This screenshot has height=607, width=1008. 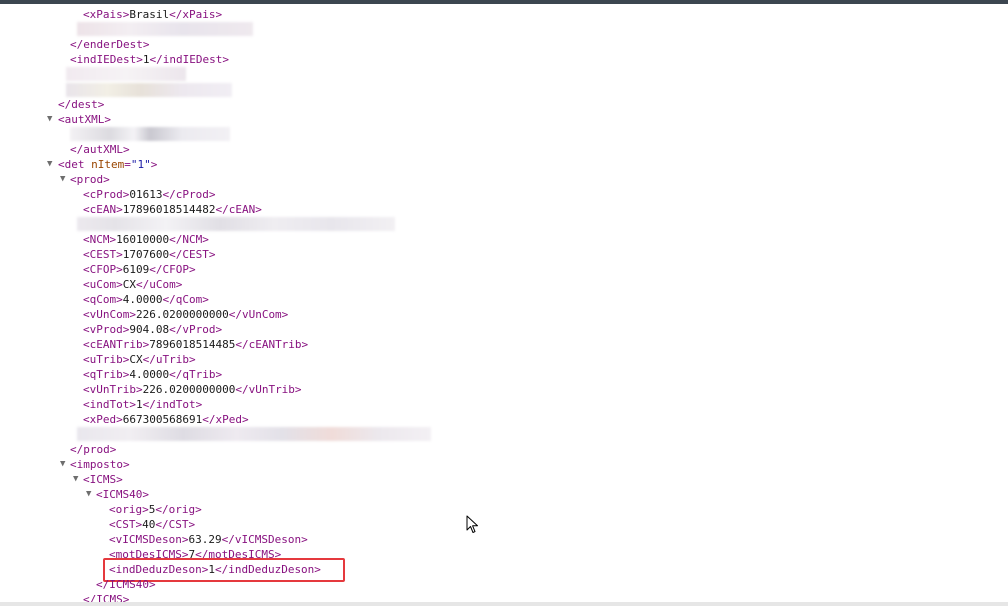 I want to click on tag-close: </dest>, so click(x=81, y=104).